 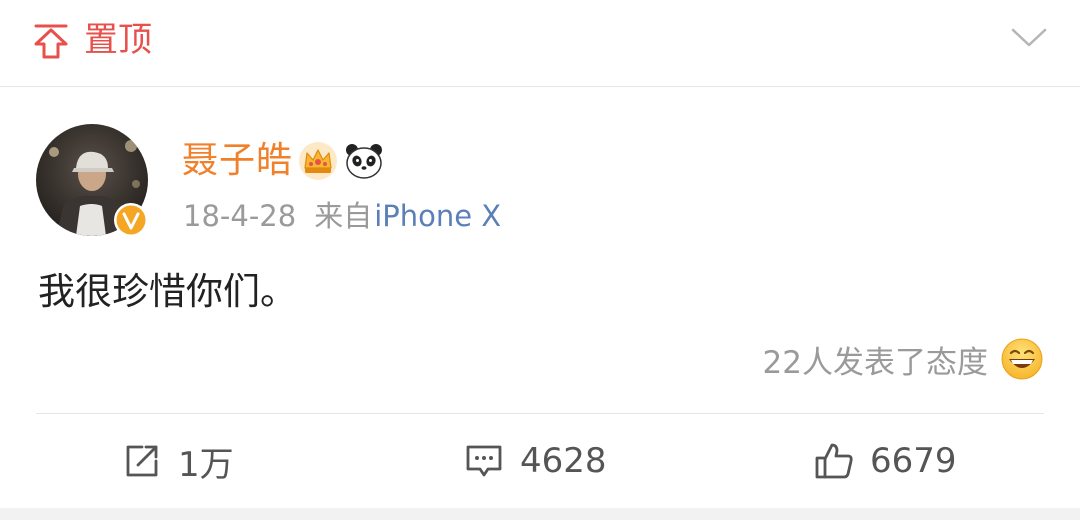 What do you see at coordinates (834, 461) in the screenshot?
I see `thumbs-up-icon` at bounding box center [834, 461].